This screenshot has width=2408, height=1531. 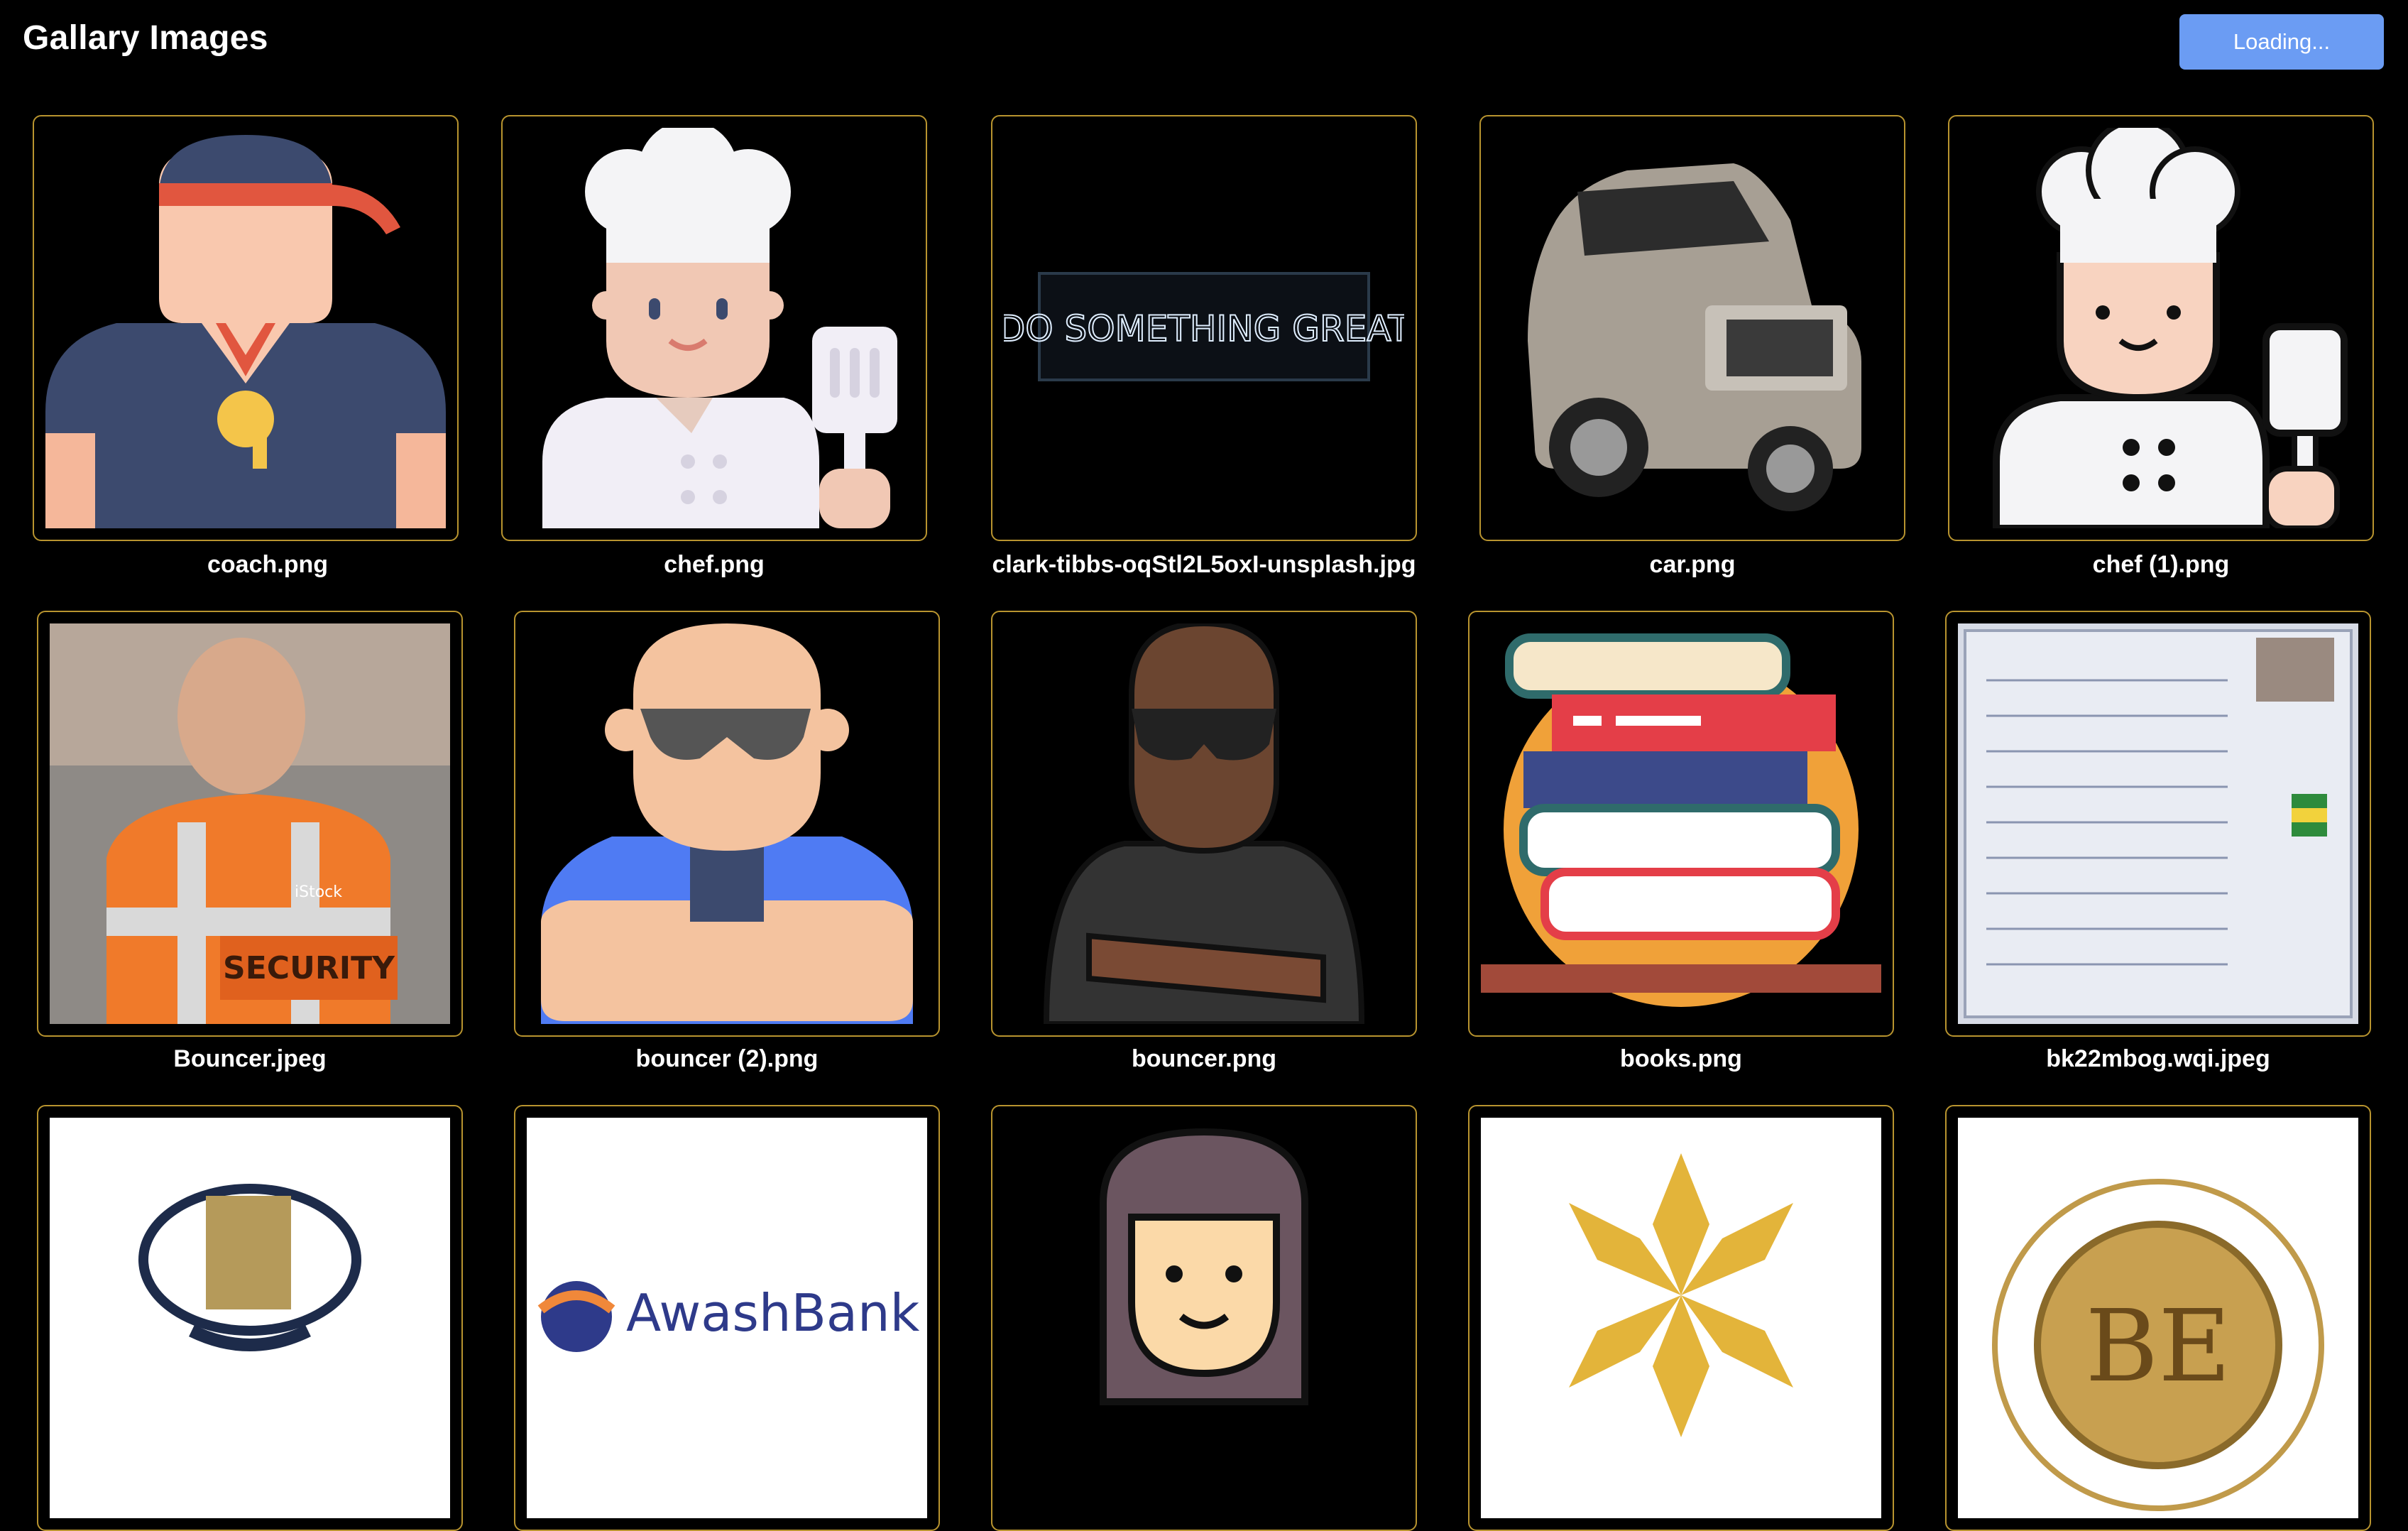 I want to click on gold-coin-logo: BE, so click(x=2158, y=1318).